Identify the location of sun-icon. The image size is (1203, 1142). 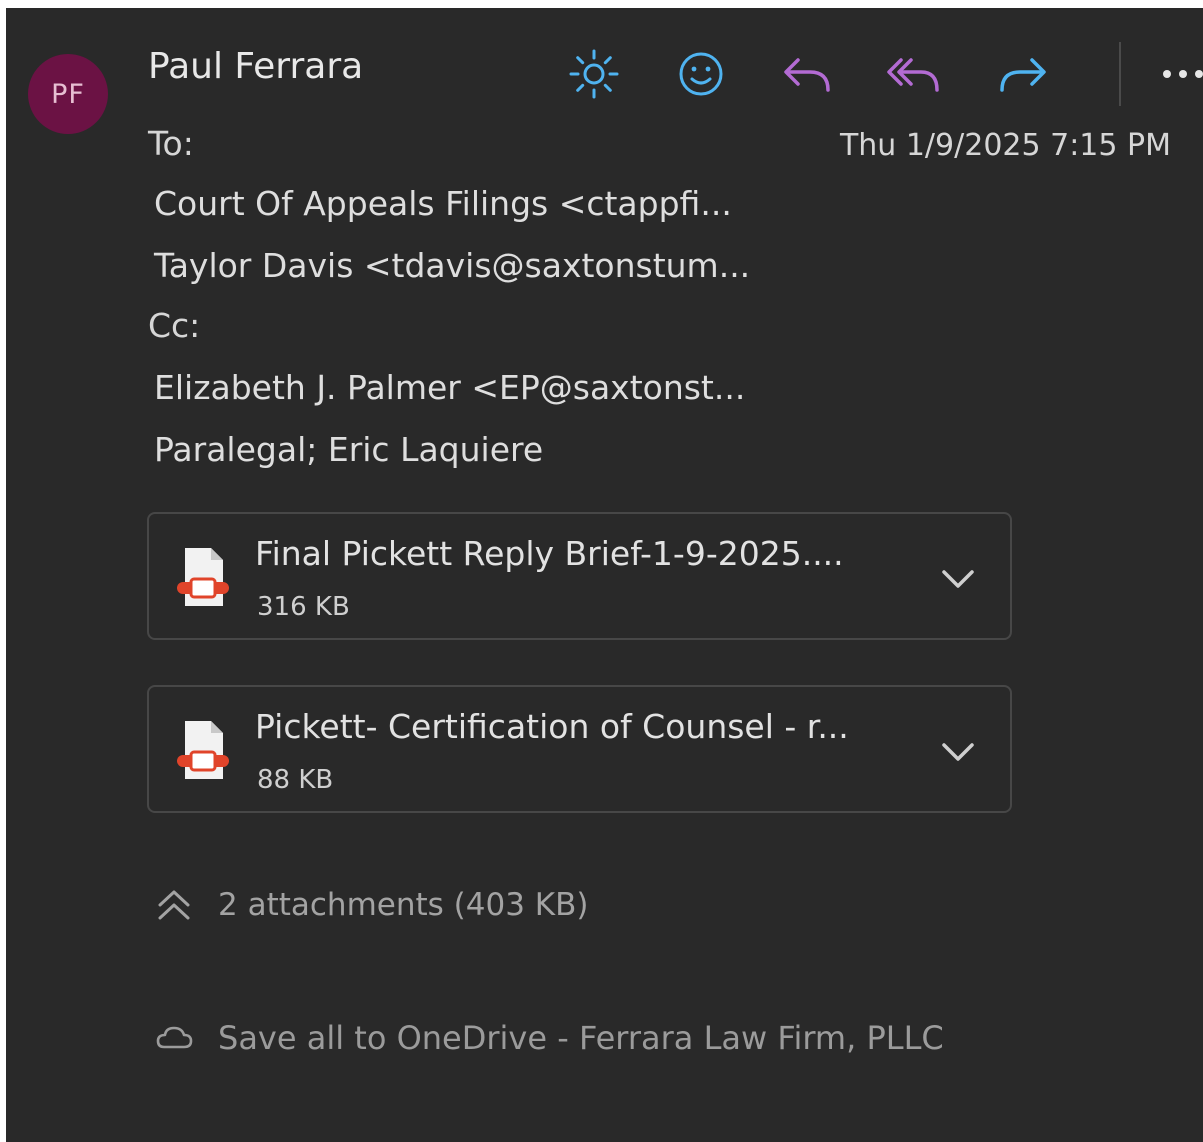
(594, 74).